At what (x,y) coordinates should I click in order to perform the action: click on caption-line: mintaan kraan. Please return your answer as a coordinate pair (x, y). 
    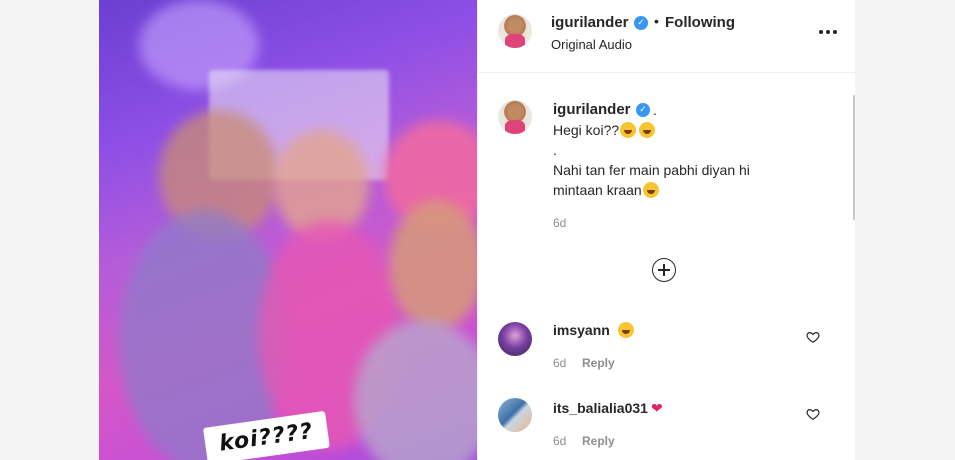
    Looking at the image, I should click on (606, 190).